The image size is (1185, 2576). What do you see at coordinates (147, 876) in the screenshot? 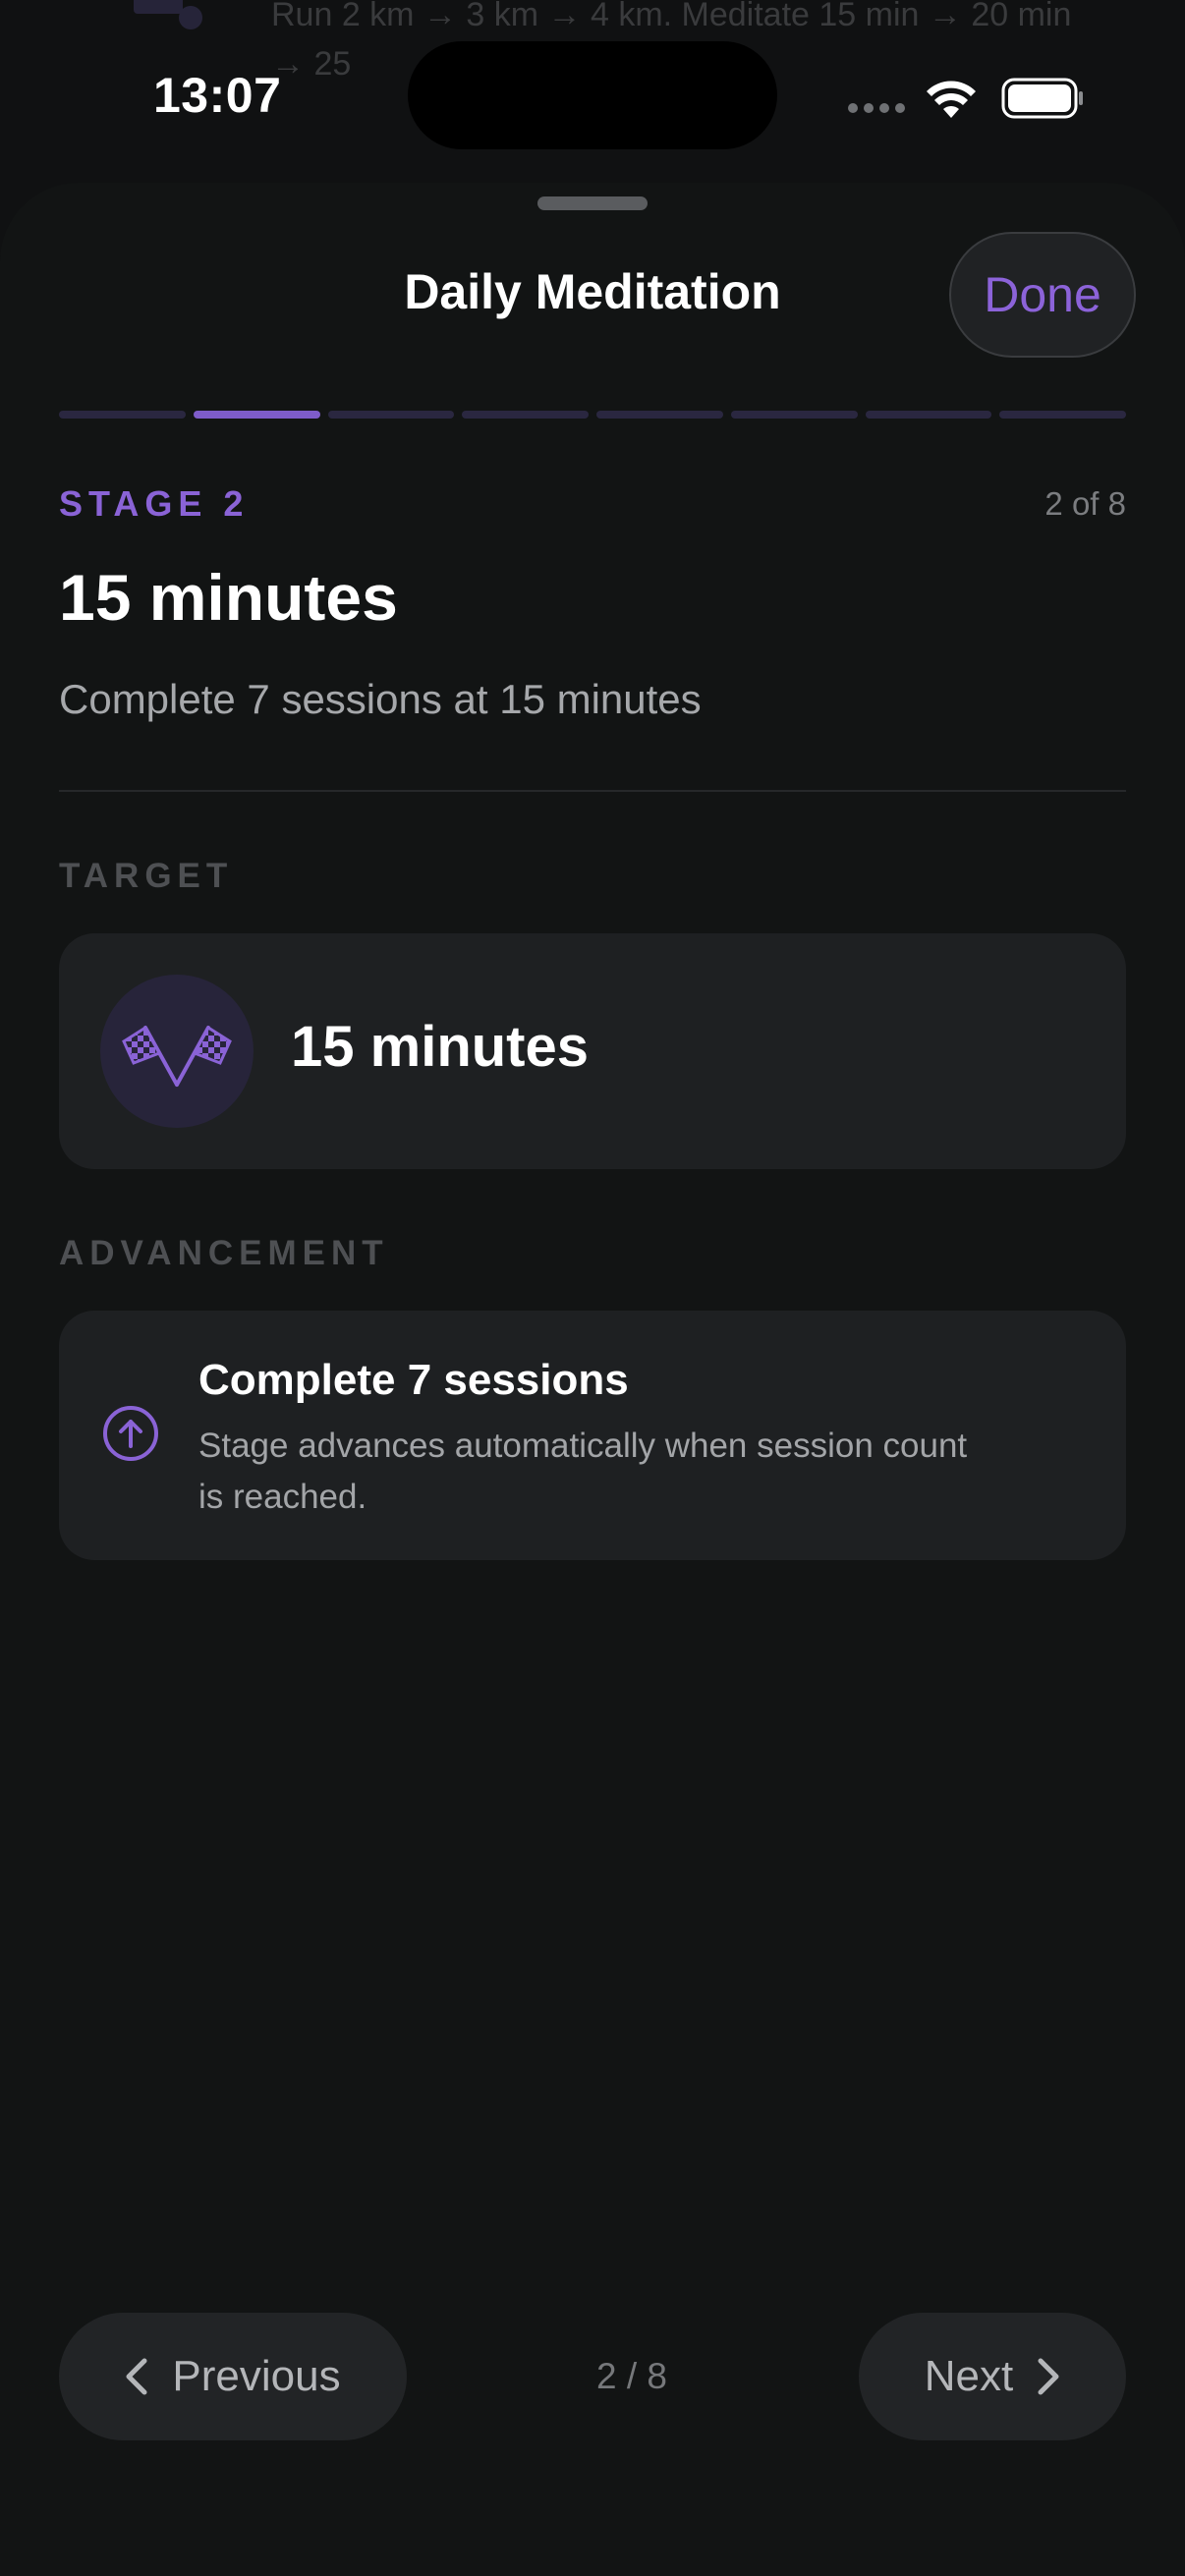
I see `target-section-label: TARGET` at bounding box center [147, 876].